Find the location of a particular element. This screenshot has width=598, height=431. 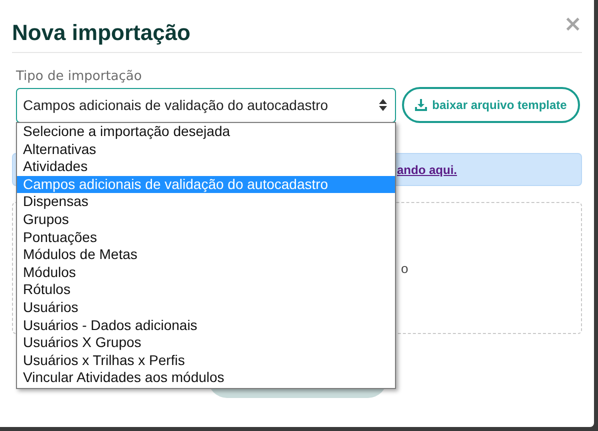

dropdown-option: Usuários x Trilhas x Perfis is located at coordinates (206, 361).